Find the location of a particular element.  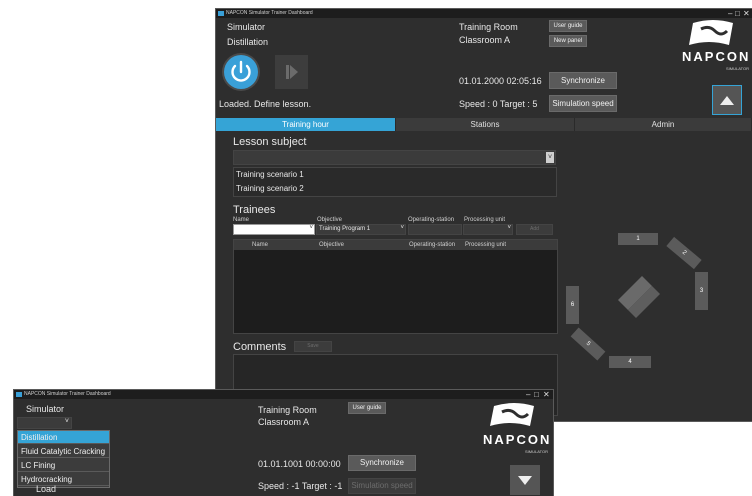

play-button is located at coordinates (291, 72).